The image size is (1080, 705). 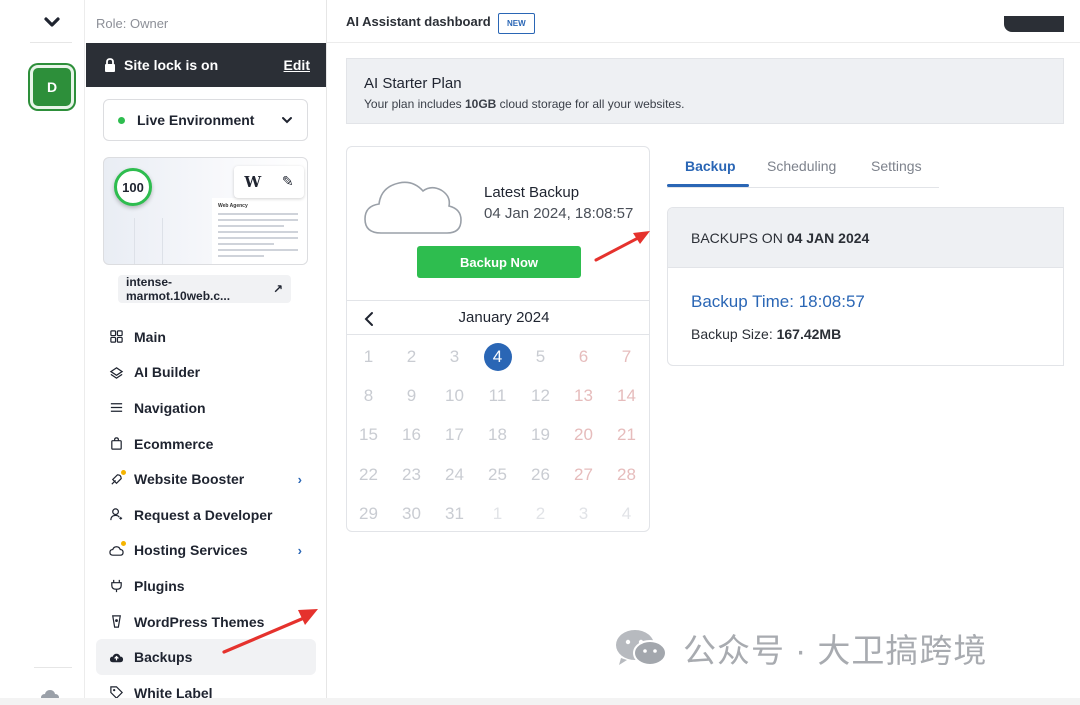 I want to click on sidebar-item-main: Main, so click(x=206, y=337).